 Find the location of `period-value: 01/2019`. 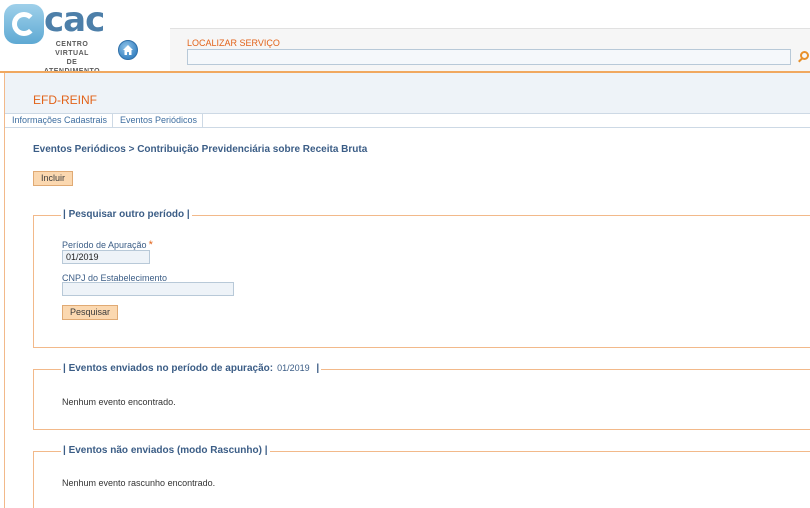

period-value: 01/2019 is located at coordinates (293, 368).